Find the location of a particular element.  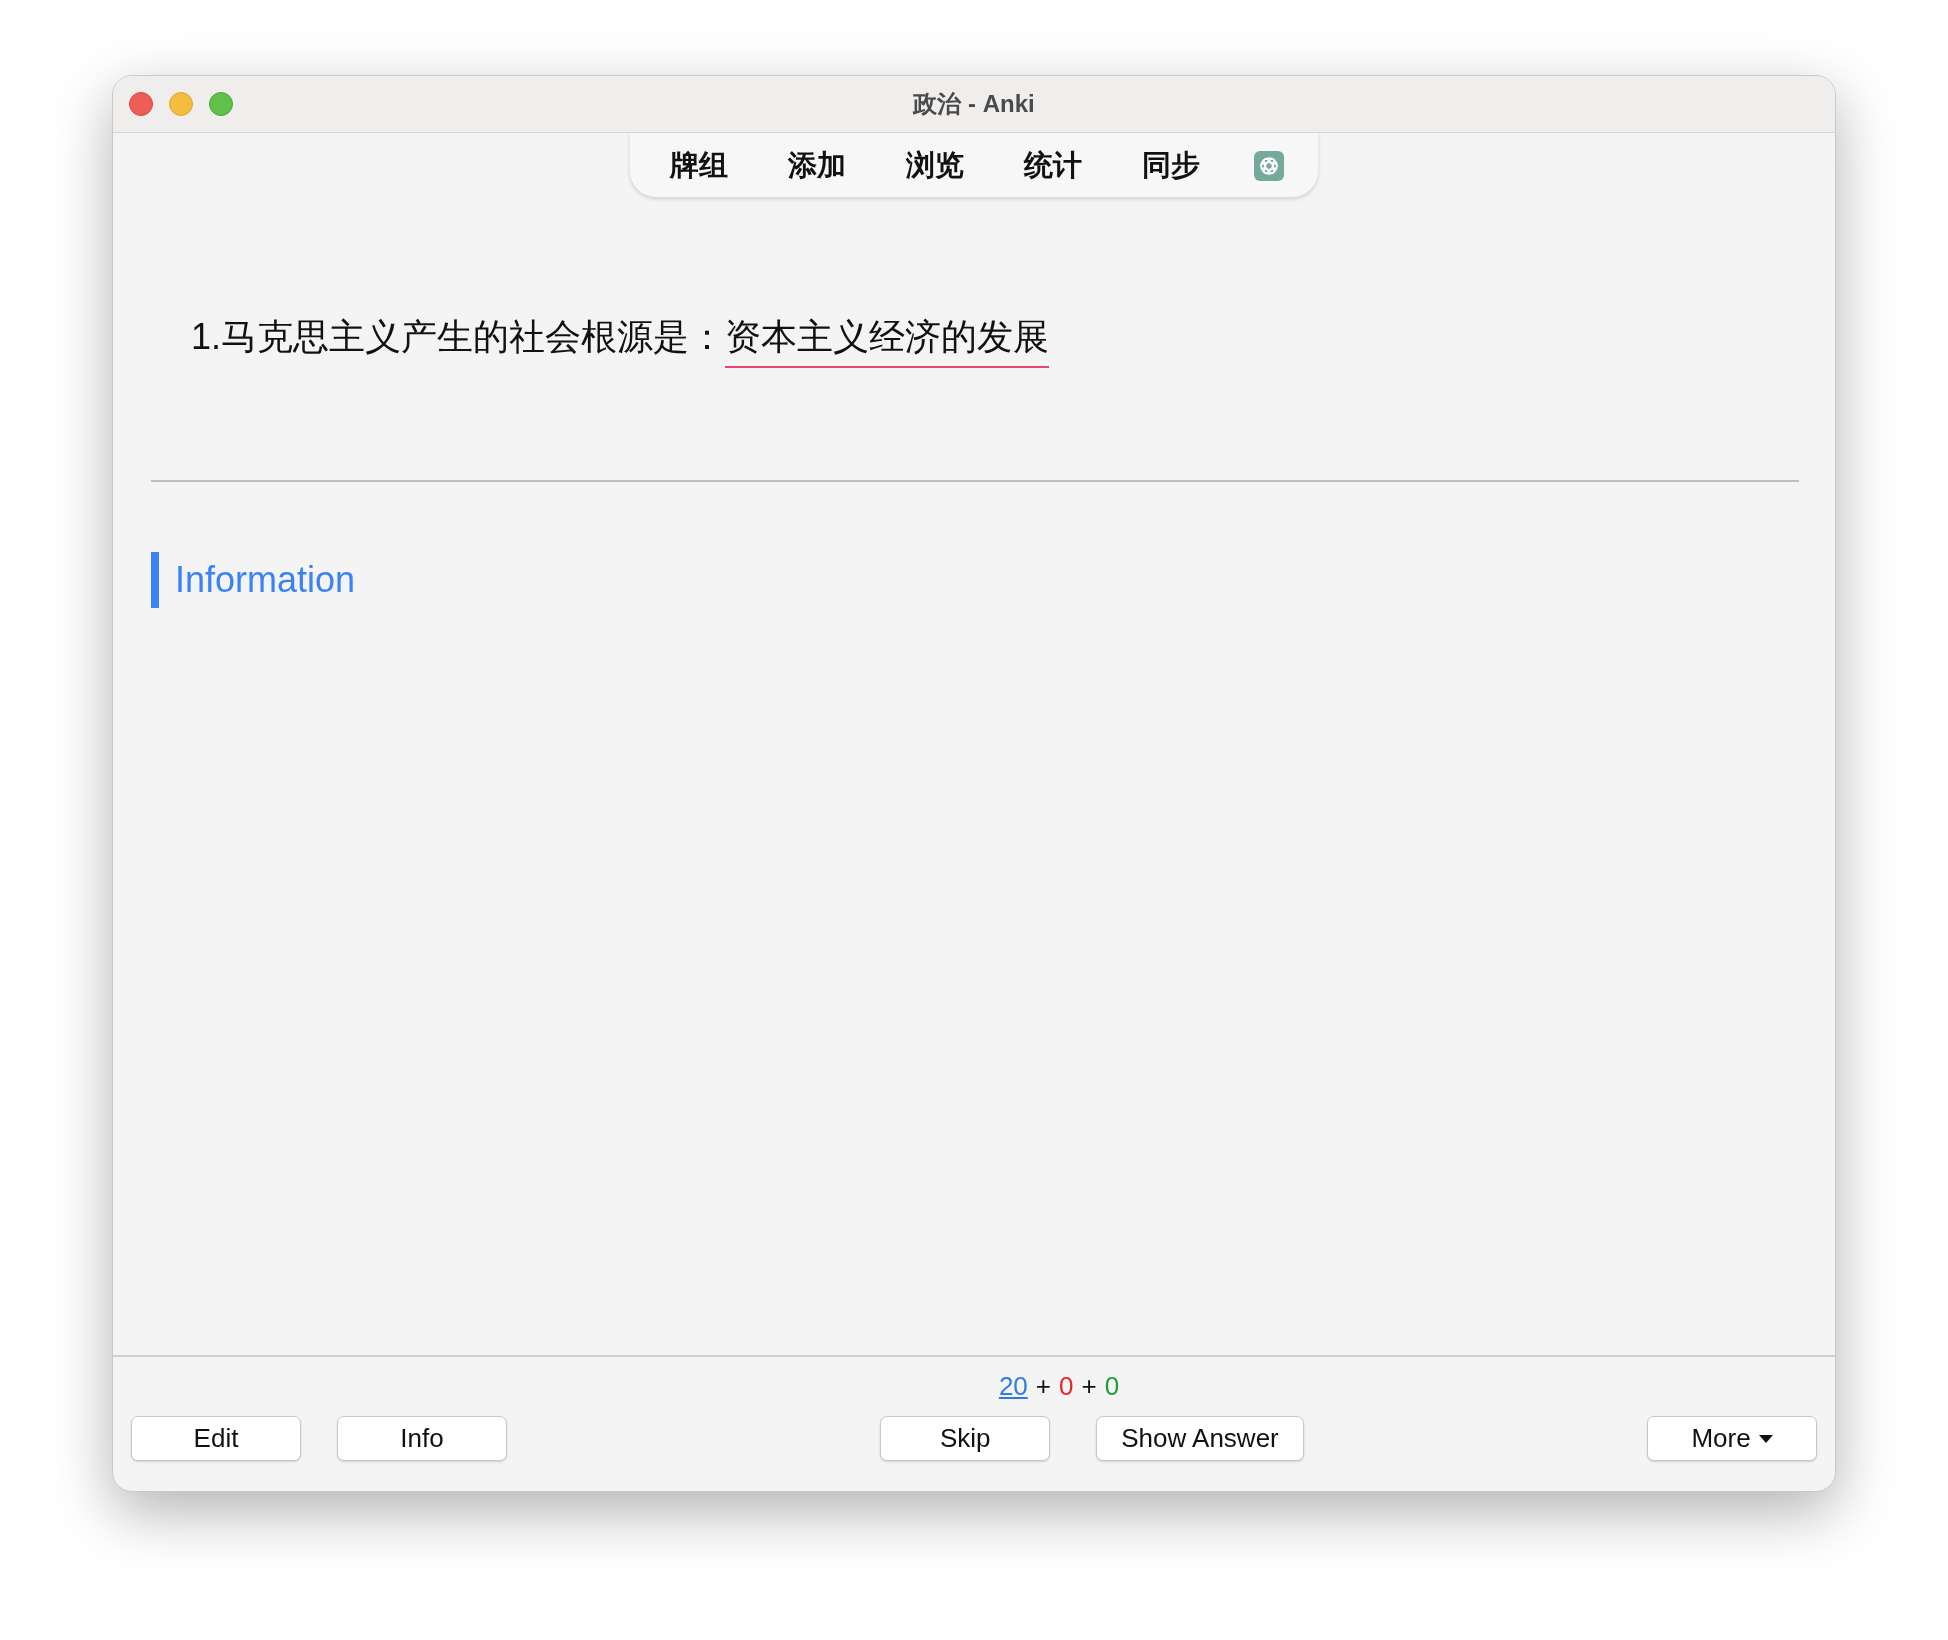

toolbar-link: 牌组 is located at coordinates (699, 166).